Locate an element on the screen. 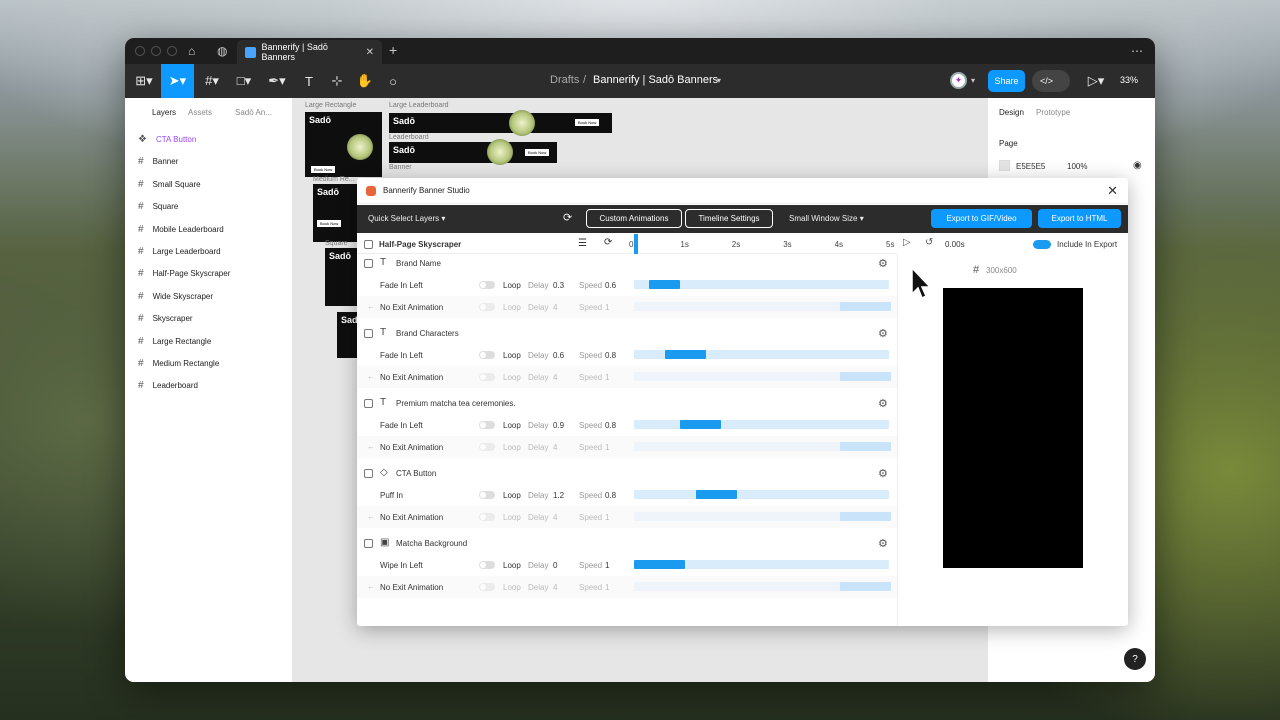  large-leaderboard-frame: Sadō Book Now is located at coordinates (500, 123).